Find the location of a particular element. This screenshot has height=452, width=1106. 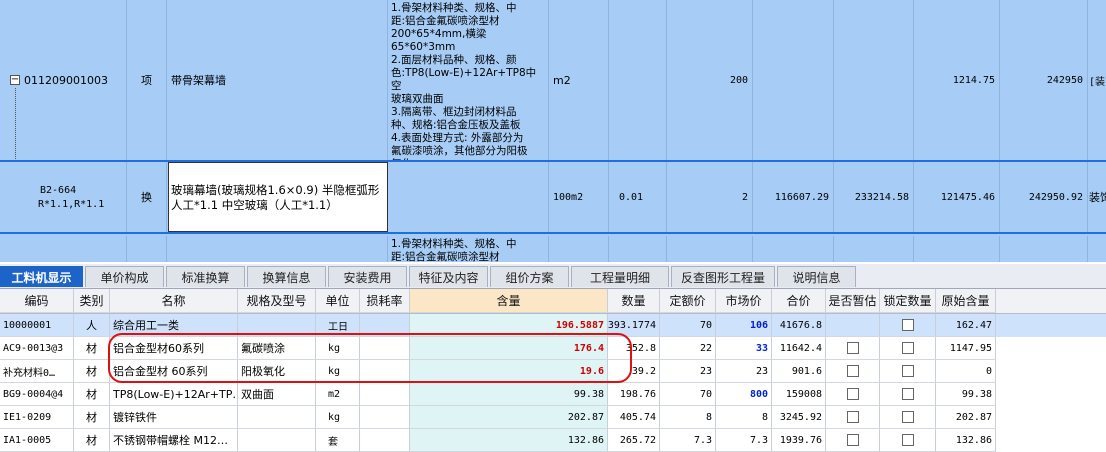

cell-unit: 套 is located at coordinates (338, 440).